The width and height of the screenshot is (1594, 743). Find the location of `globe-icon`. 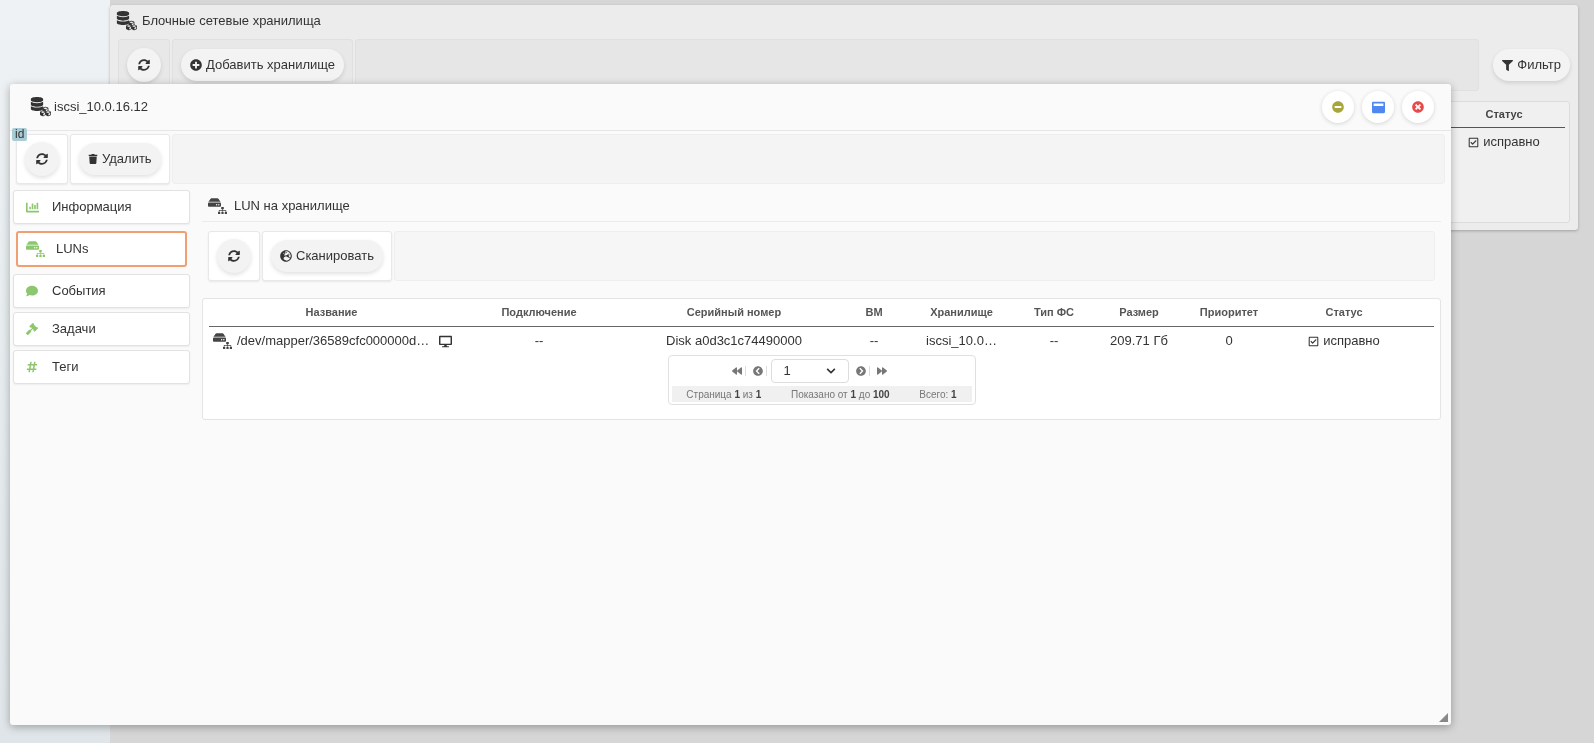

globe-icon is located at coordinates (286, 256).